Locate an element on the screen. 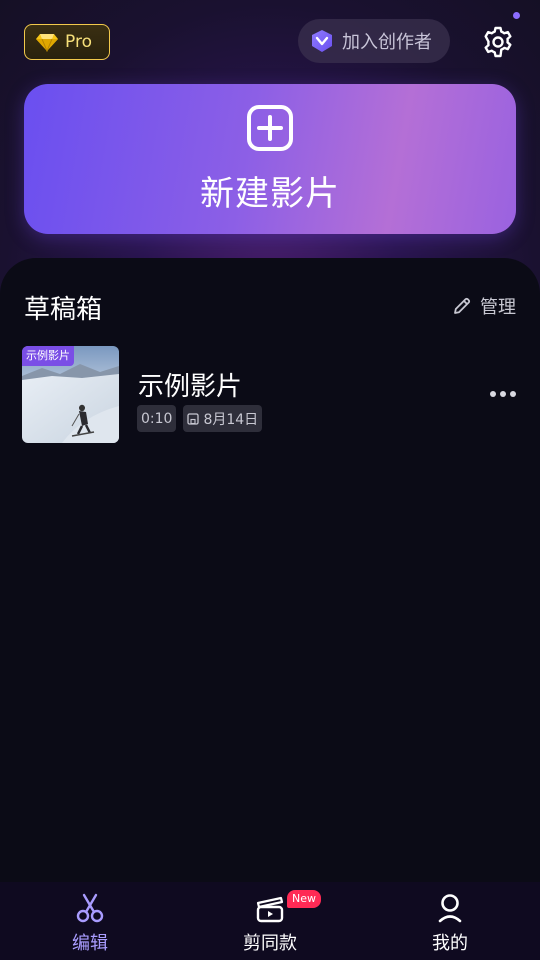 Image resolution: width=540 pixels, height=960 pixels. pencil-icon is located at coordinates (462, 305).